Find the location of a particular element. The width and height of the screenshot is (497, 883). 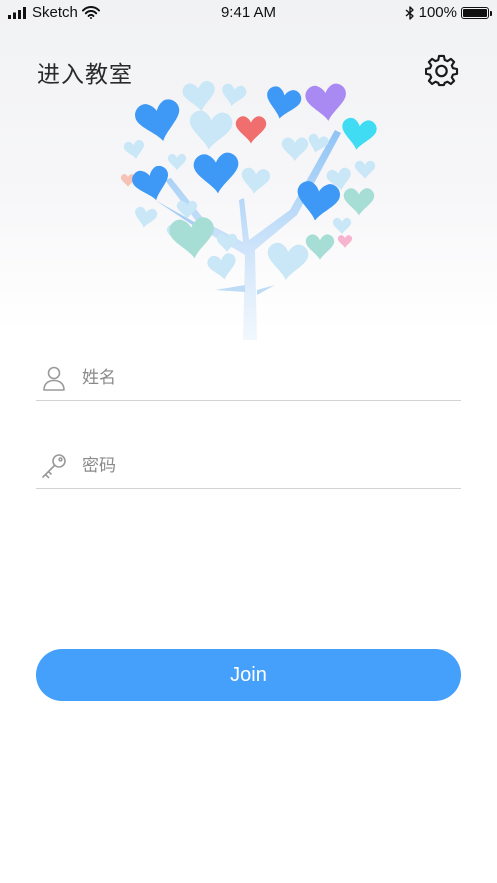

key-icon is located at coordinates (54, 466).